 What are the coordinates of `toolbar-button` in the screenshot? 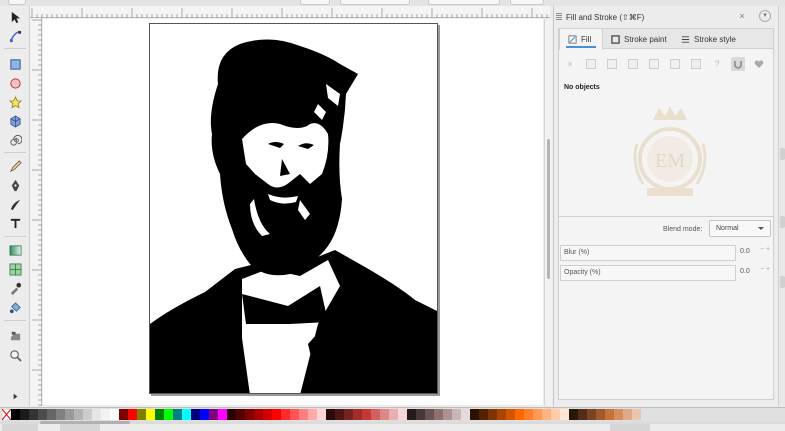 It's located at (17, 2).